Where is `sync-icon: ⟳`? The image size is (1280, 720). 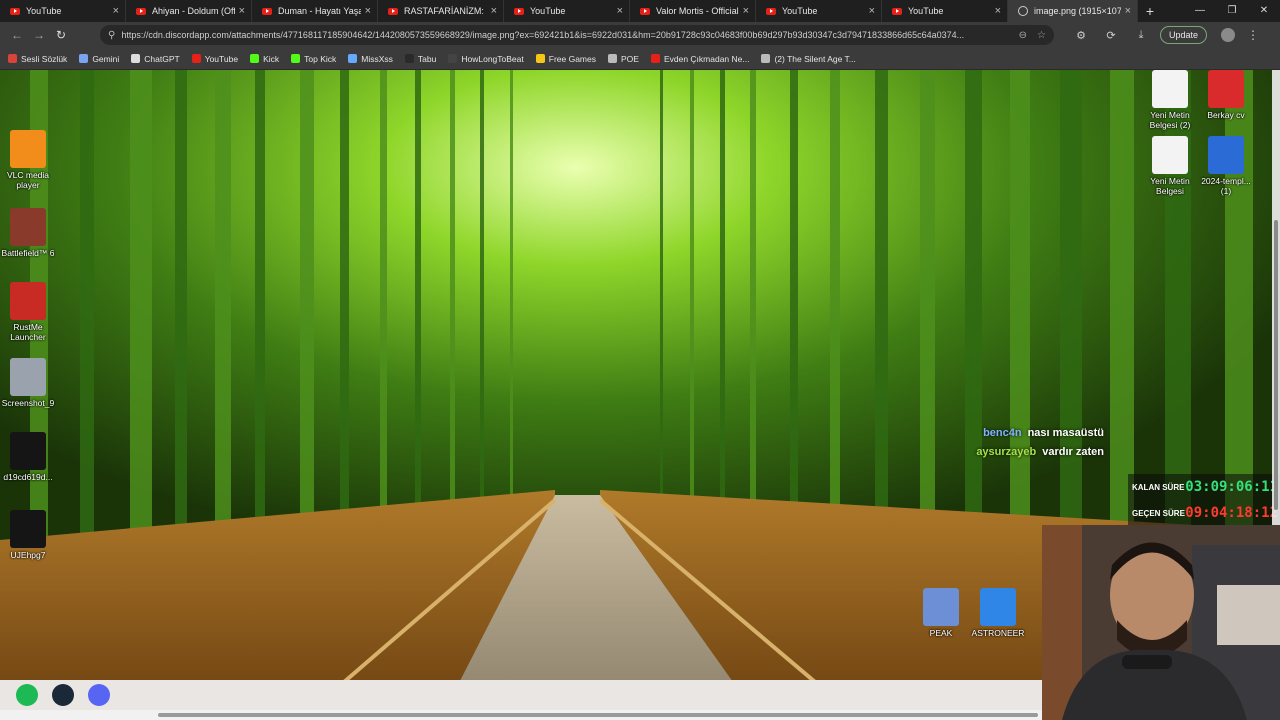 sync-icon: ⟳ is located at coordinates (1111, 35).